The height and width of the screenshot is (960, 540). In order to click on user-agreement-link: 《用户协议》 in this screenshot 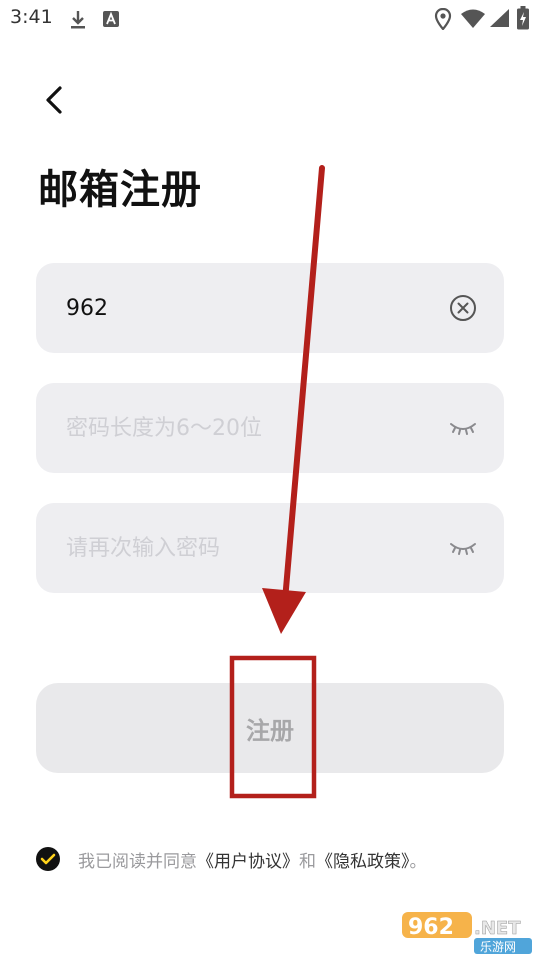, I will do `click(248, 862)`.